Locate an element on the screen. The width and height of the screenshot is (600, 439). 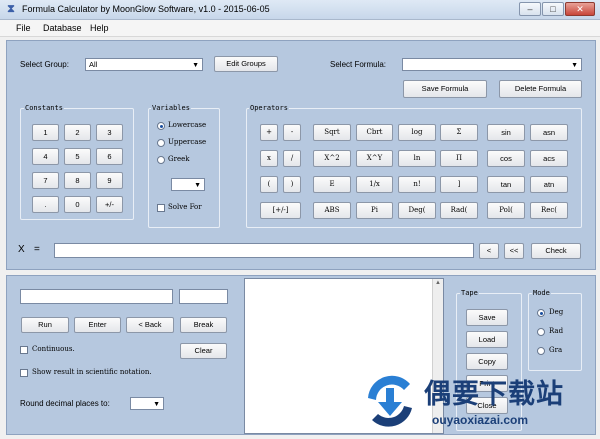
round-decimal-dropdown: ▼ is located at coordinates (147, 403).